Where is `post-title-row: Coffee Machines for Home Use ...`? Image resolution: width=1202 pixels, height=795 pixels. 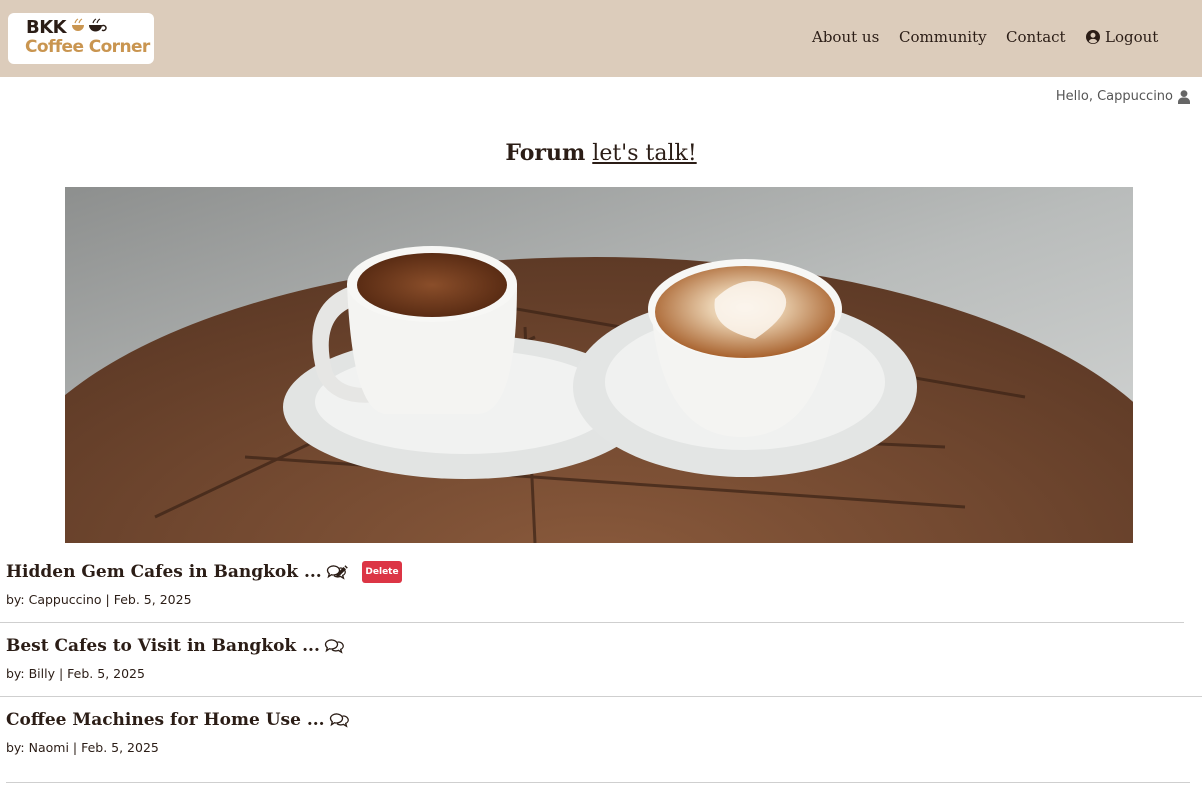
post-title-row: Coffee Machines for Home Use ... is located at coordinates (177, 720).